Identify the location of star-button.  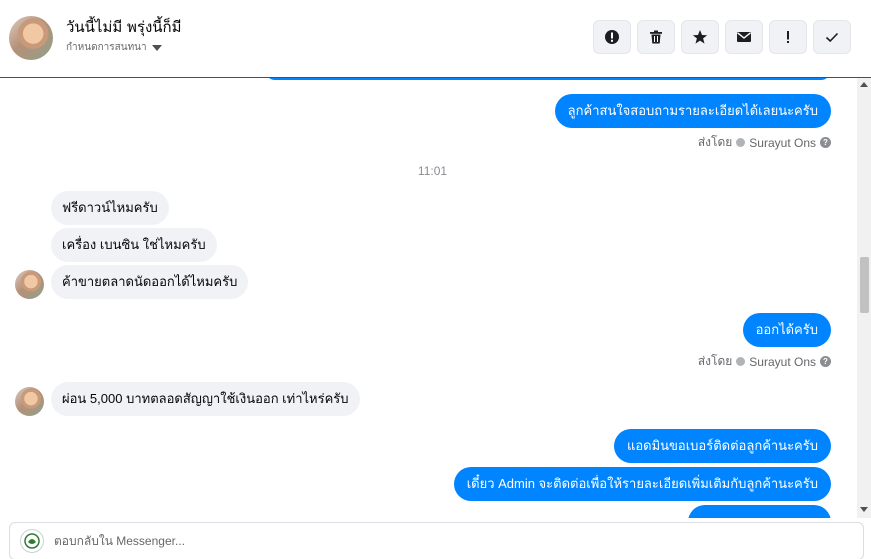
(700, 37).